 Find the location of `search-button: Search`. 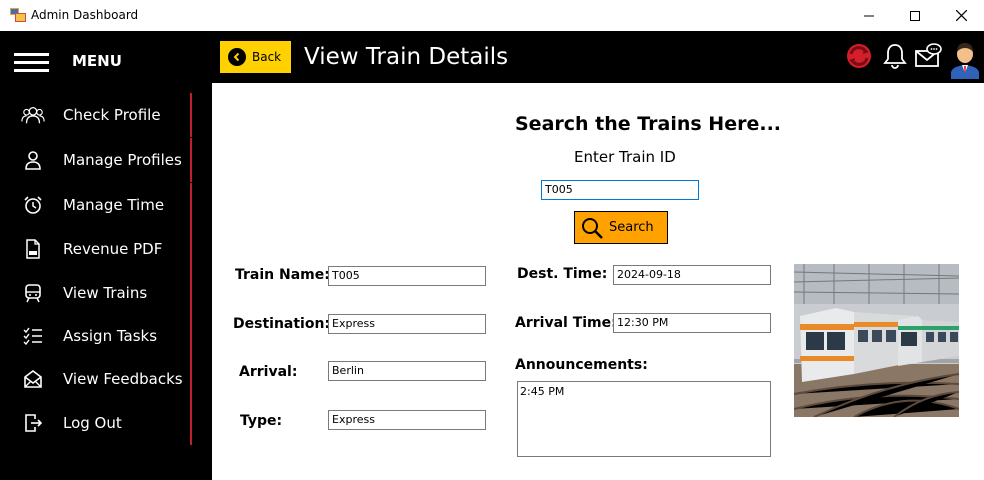

search-button: Search is located at coordinates (621, 227).